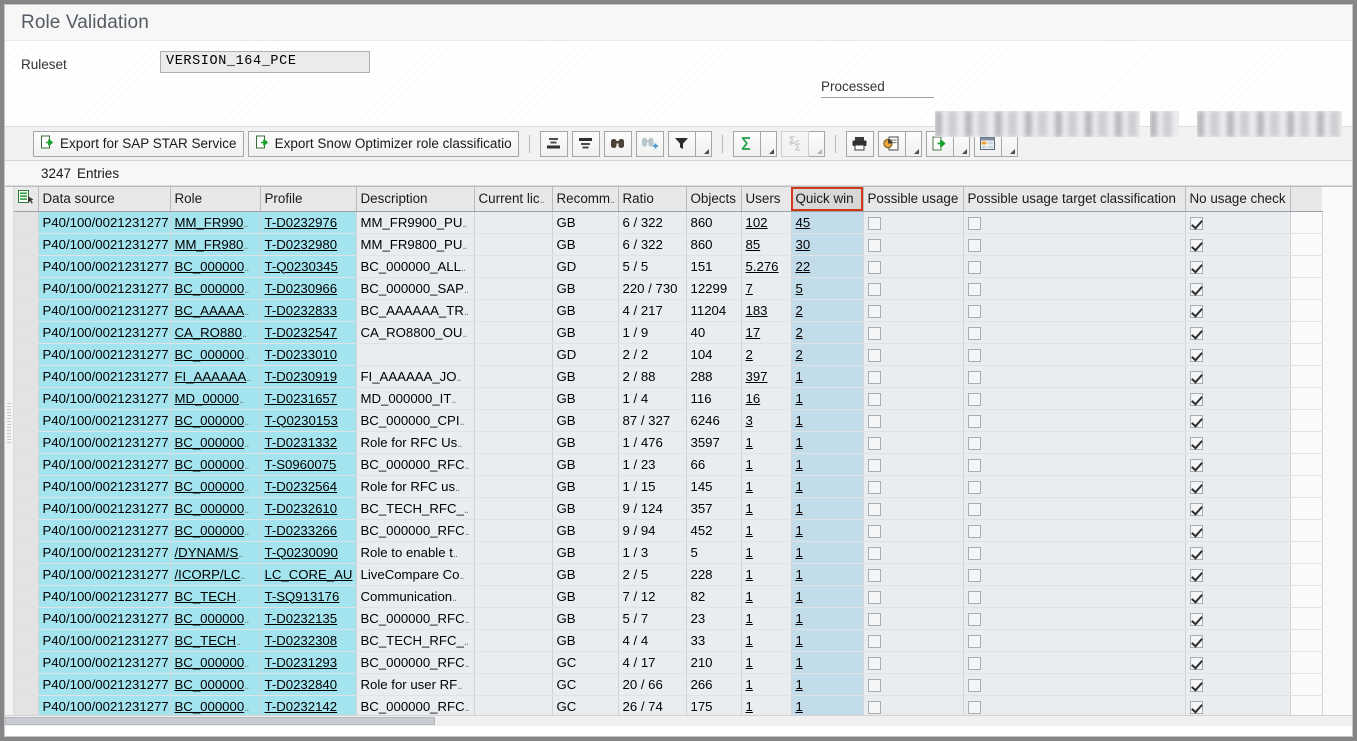 This screenshot has height=741, width=1357. I want to click on cell-profile: T-D0231332, so click(308, 442).